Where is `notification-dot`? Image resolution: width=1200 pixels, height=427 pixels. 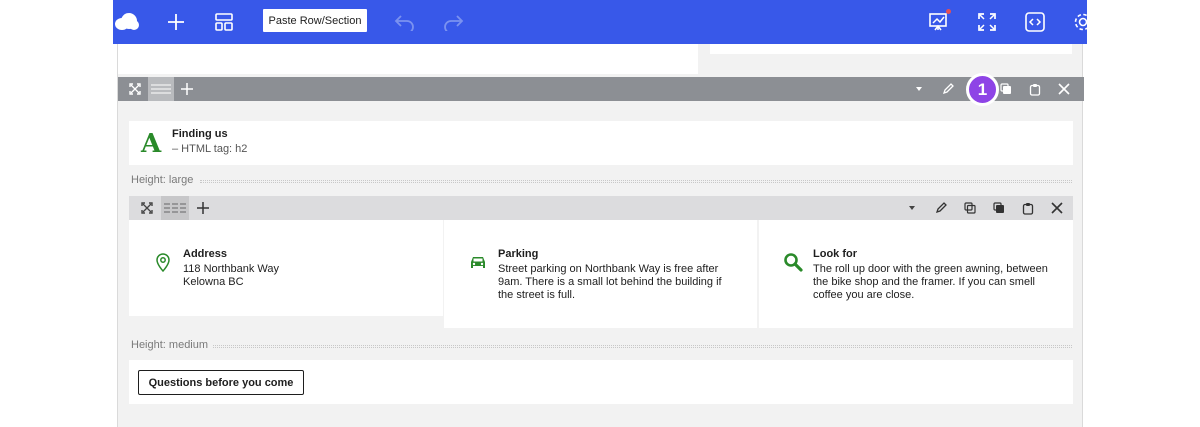
notification-dot is located at coordinates (948, 11).